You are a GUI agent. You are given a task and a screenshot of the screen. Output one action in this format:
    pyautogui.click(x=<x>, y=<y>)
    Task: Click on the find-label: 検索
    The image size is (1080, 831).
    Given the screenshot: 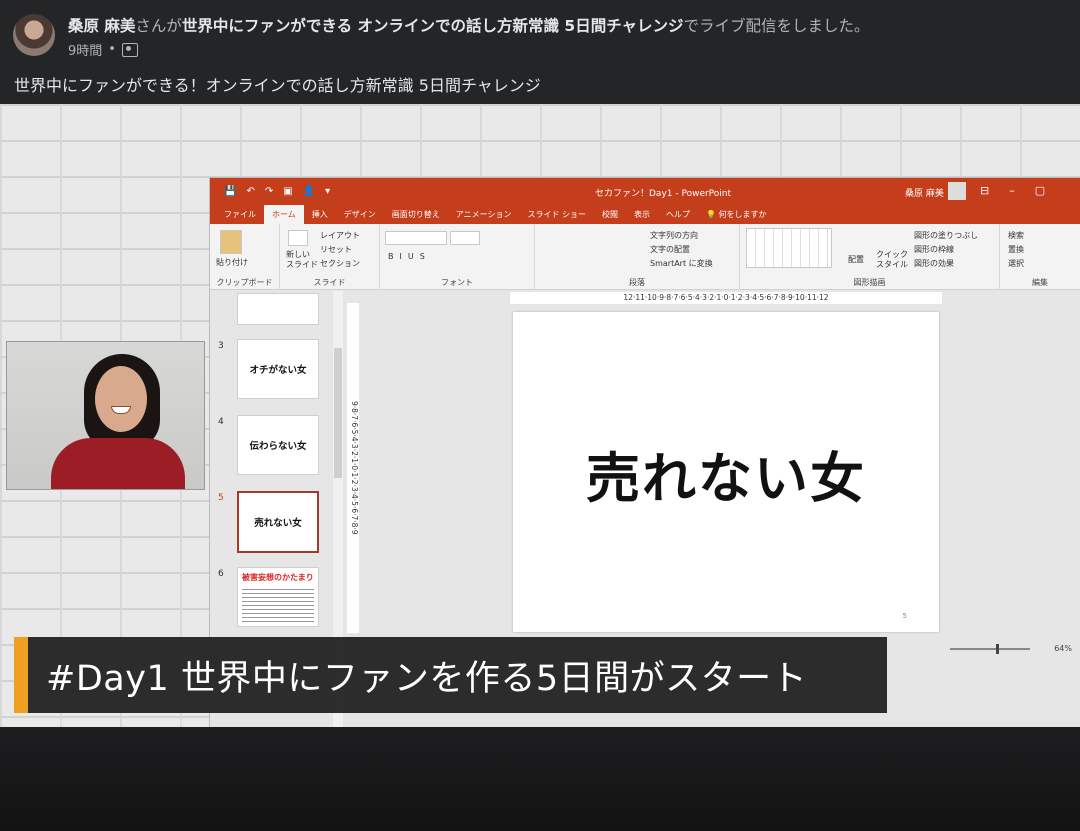 What is the action you would take?
    pyautogui.click(x=1016, y=235)
    